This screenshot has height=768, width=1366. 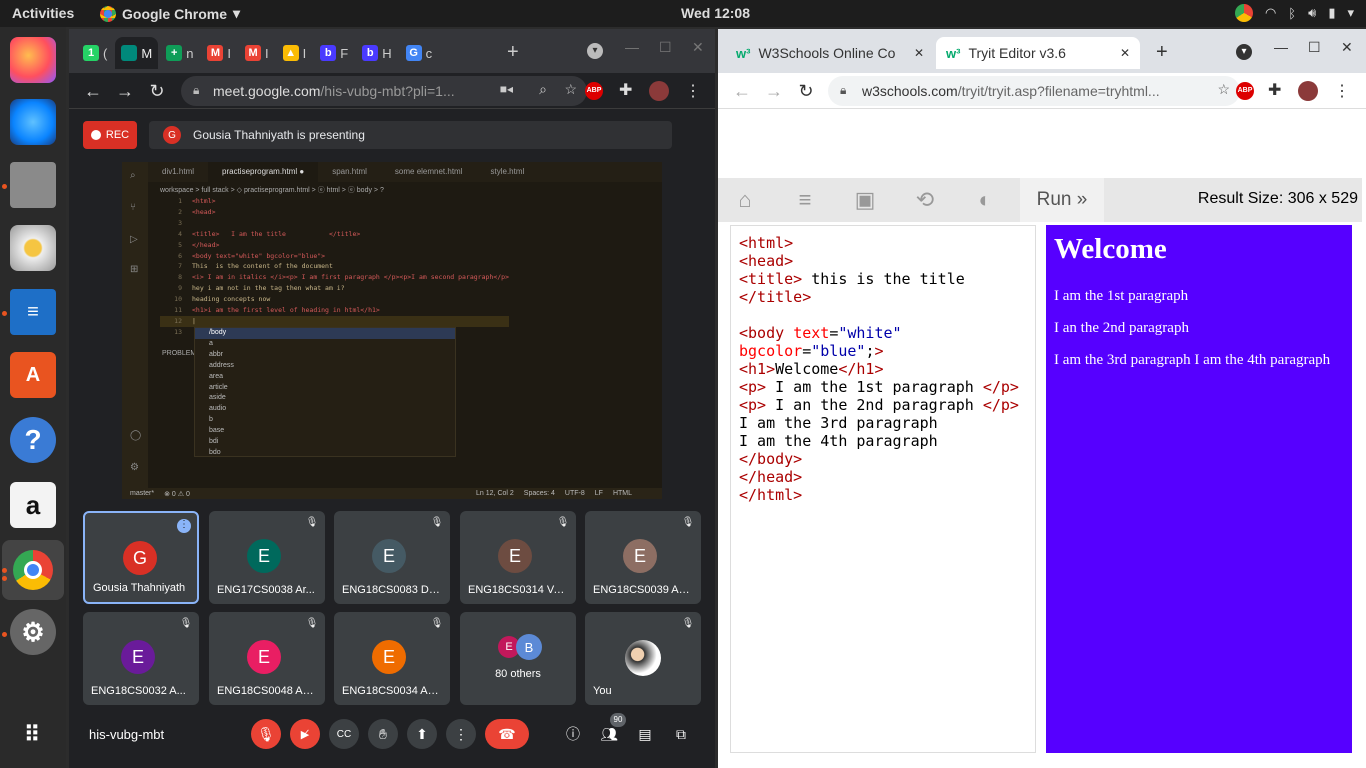 What do you see at coordinates (543, 89) in the screenshot?
I see `zoom-icon: ⌕` at bounding box center [543, 89].